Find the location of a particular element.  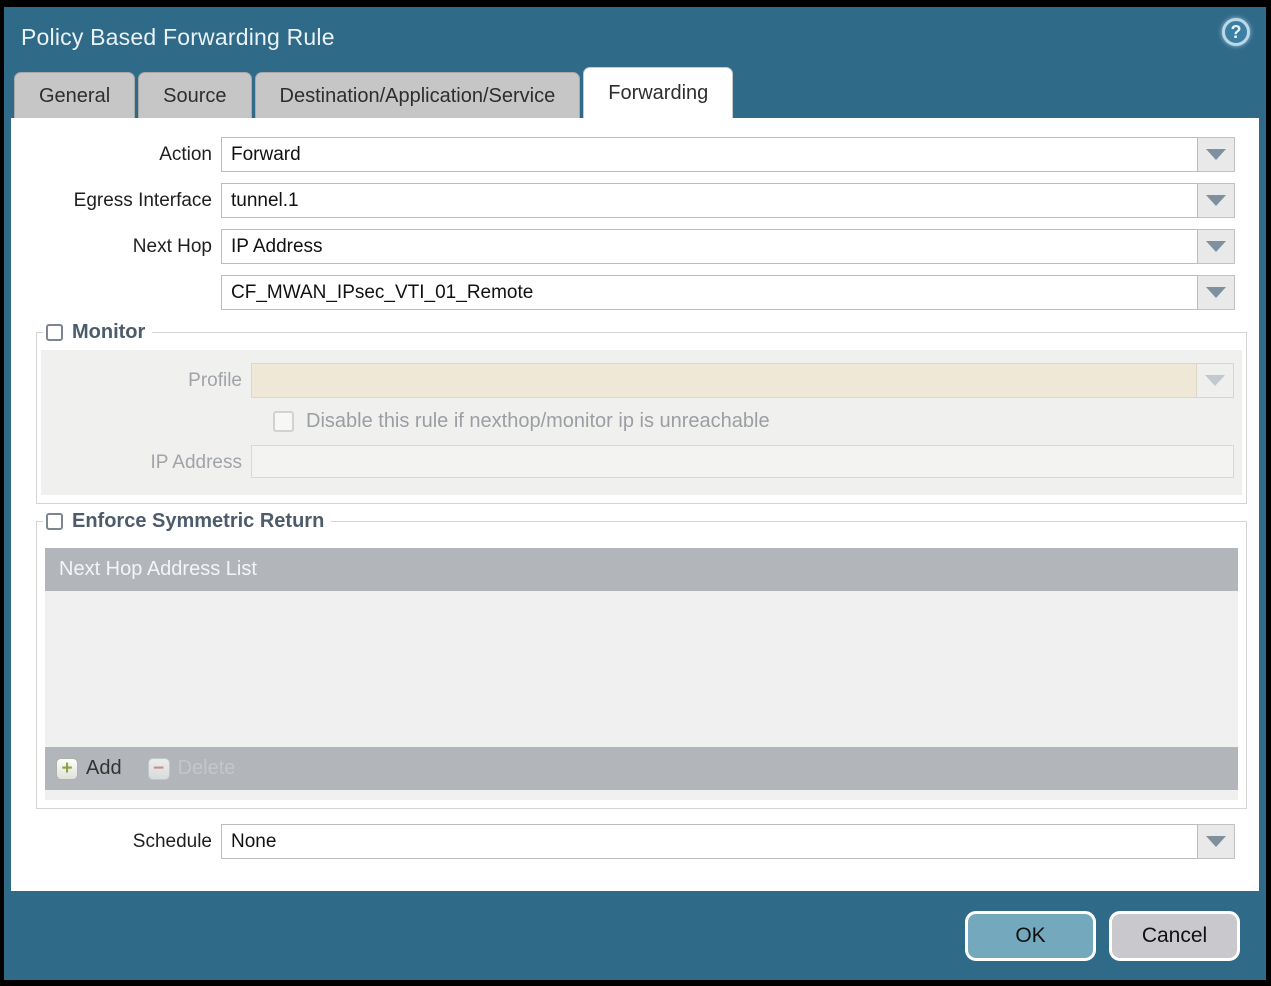

dialog-titlebar: Policy Based Forwarding Rule ? is located at coordinates (635, 37).